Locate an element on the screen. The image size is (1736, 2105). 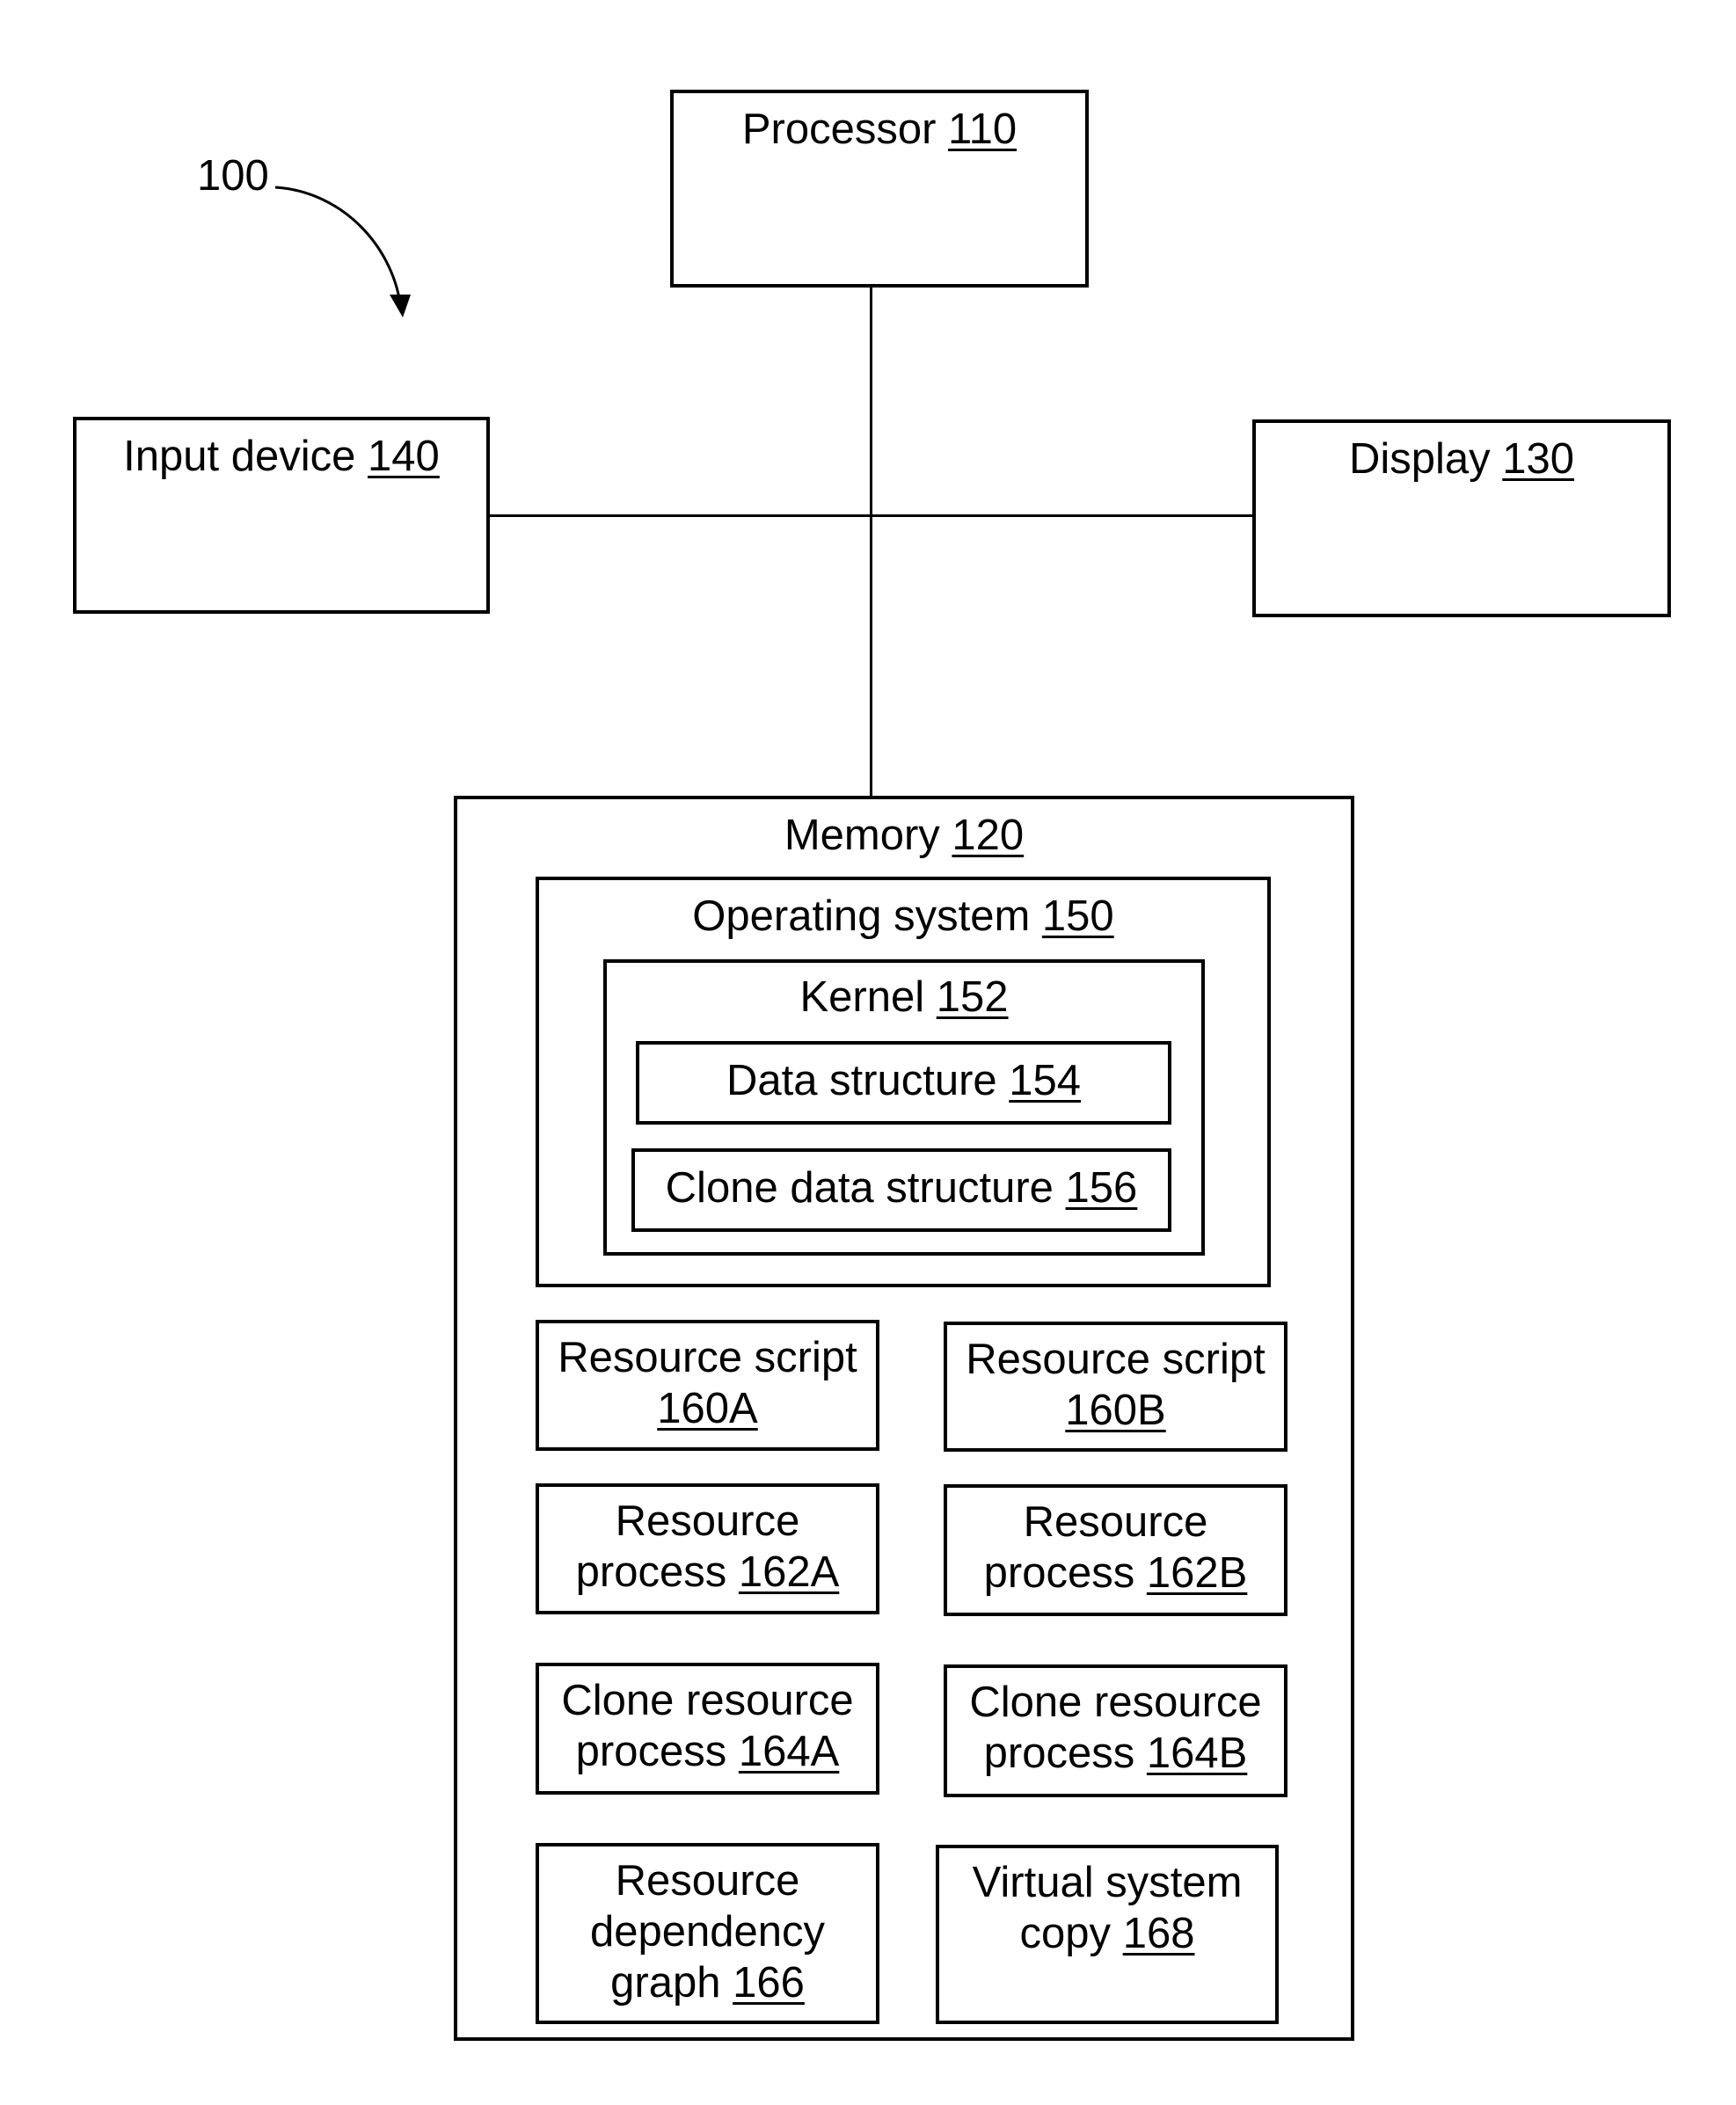
resource-dependency-graph-box: Resource dependency graph 166 is located at coordinates (708, 1934).